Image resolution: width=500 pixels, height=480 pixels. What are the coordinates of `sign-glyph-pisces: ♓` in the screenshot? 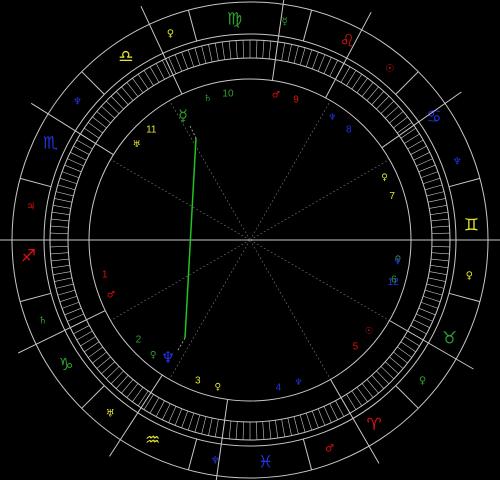 It's located at (265, 462).